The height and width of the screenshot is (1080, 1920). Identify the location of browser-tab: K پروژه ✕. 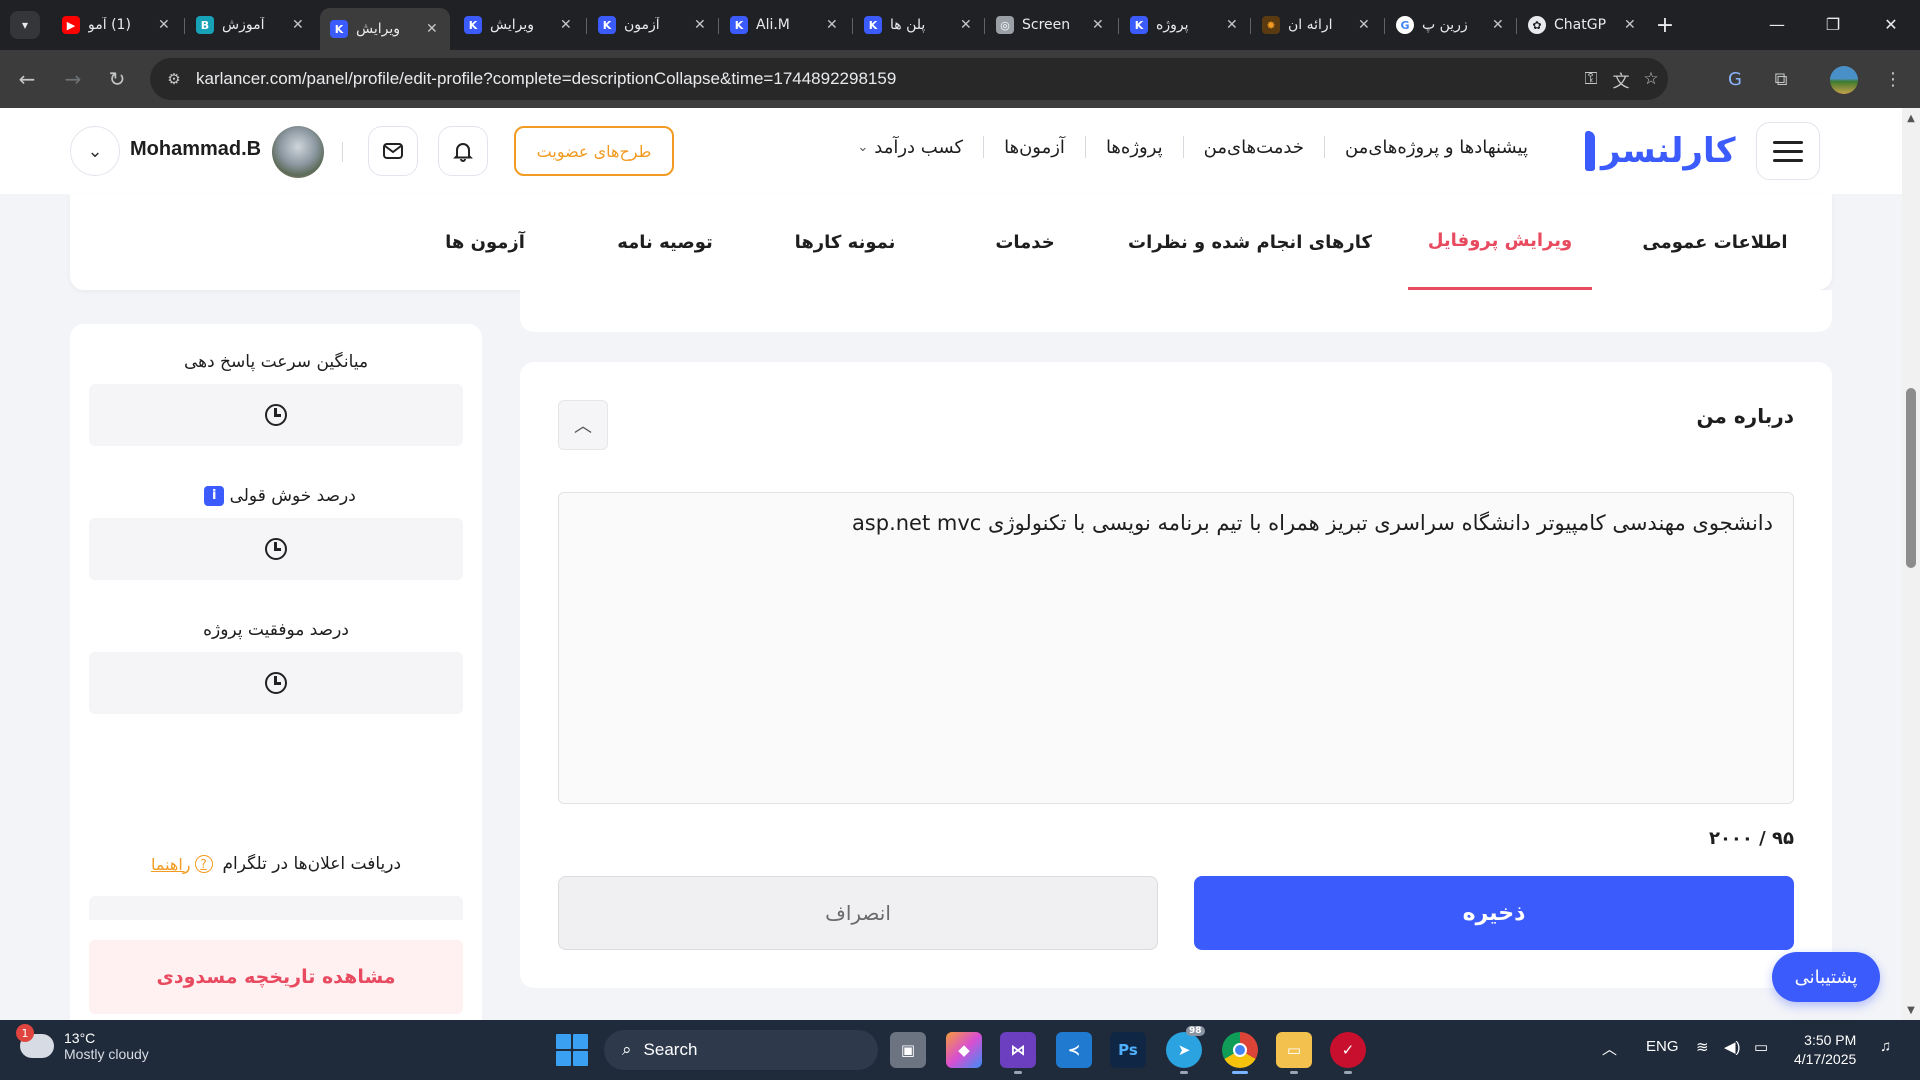
(1185, 25).